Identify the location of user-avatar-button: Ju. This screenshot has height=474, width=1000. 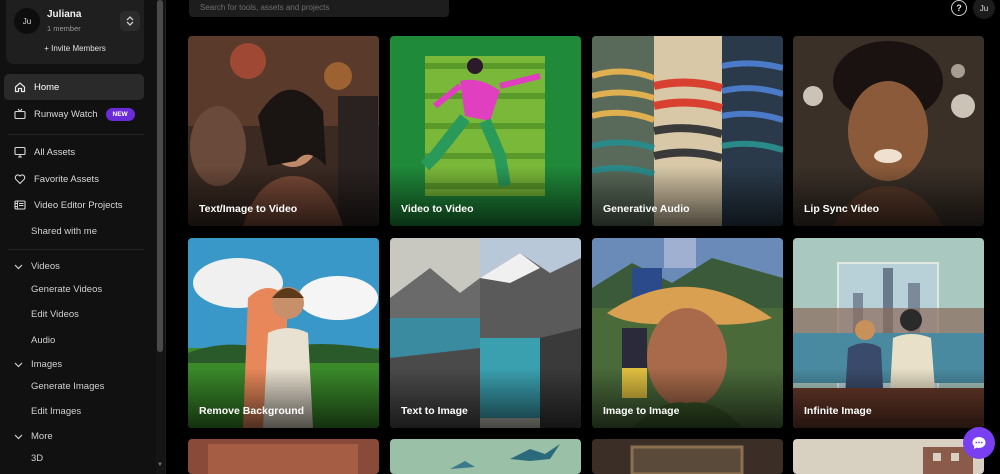
(984, 9).